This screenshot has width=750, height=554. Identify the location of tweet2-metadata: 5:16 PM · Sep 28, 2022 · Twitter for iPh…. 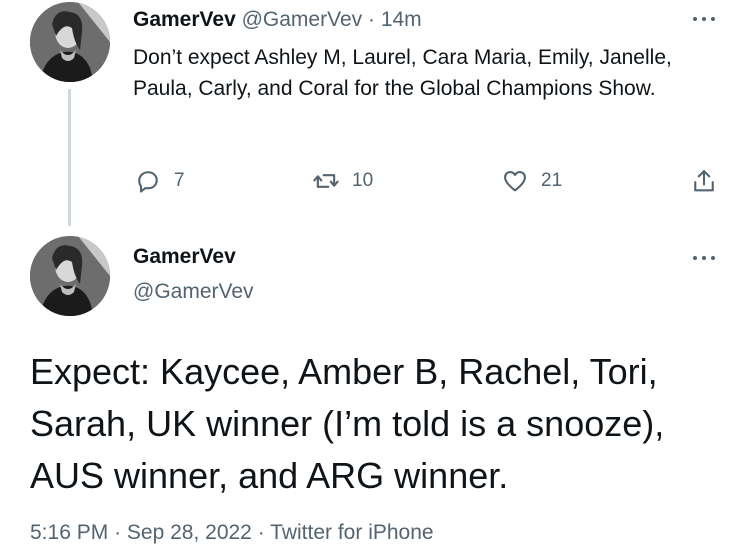
(232, 533).